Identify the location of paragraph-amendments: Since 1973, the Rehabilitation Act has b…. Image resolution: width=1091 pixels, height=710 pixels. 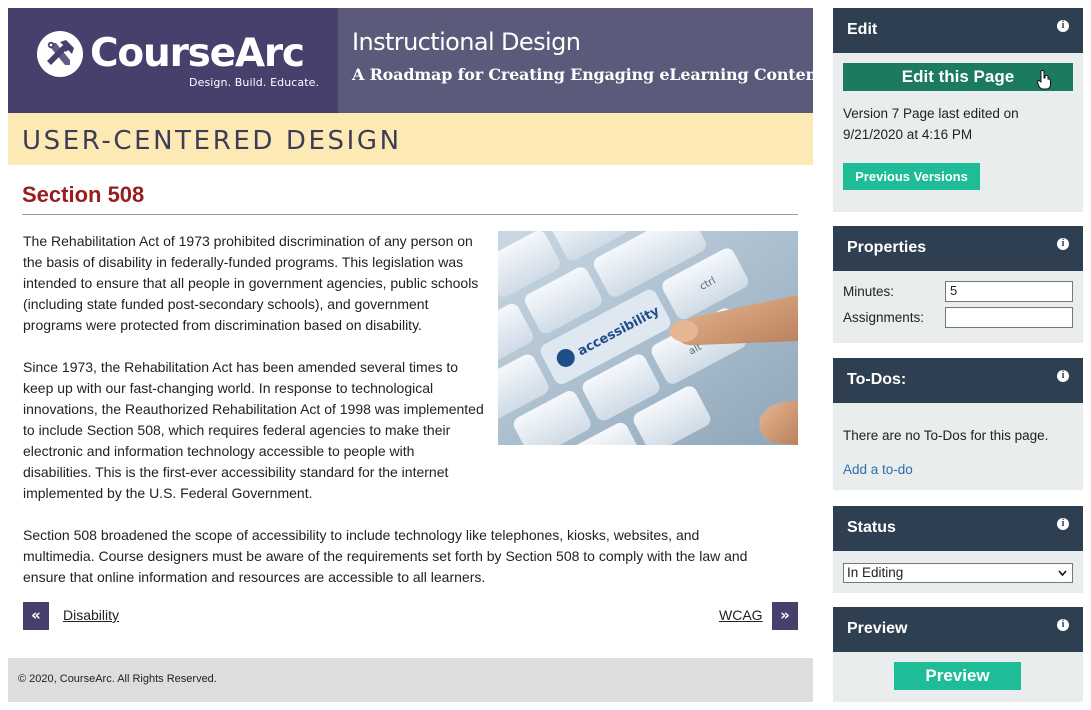
(253, 430).